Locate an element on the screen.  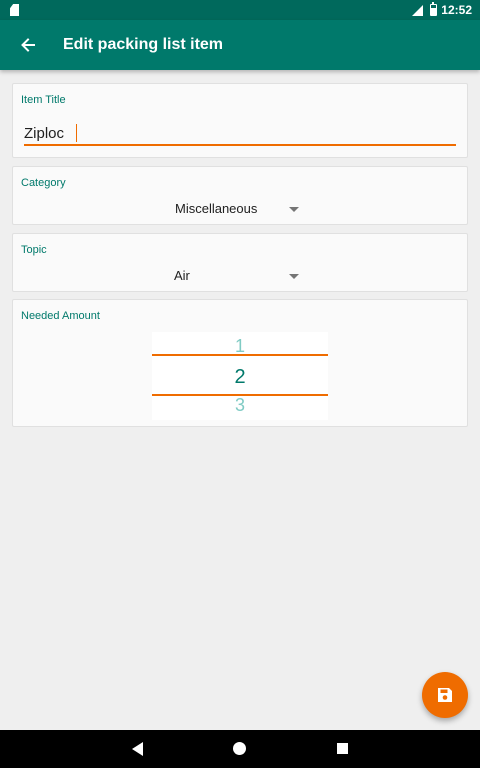
category-label: Category is located at coordinates (43, 183).